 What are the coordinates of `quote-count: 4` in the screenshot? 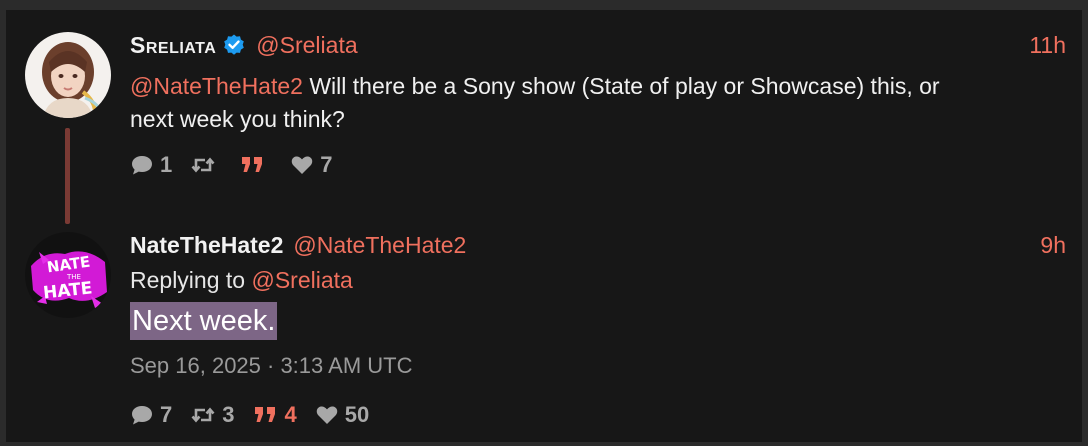 It's located at (290, 414).